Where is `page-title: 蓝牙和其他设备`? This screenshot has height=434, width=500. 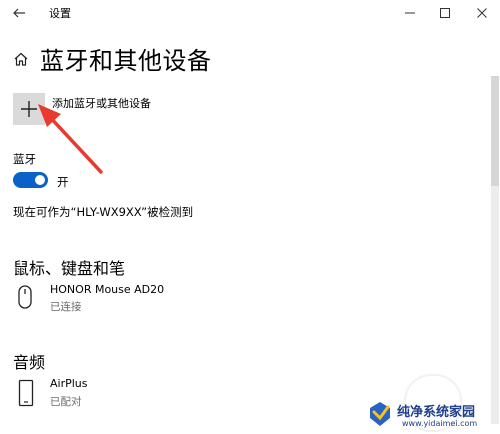 page-title: 蓝牙和其他设备 is located at coordinates (126, 61).